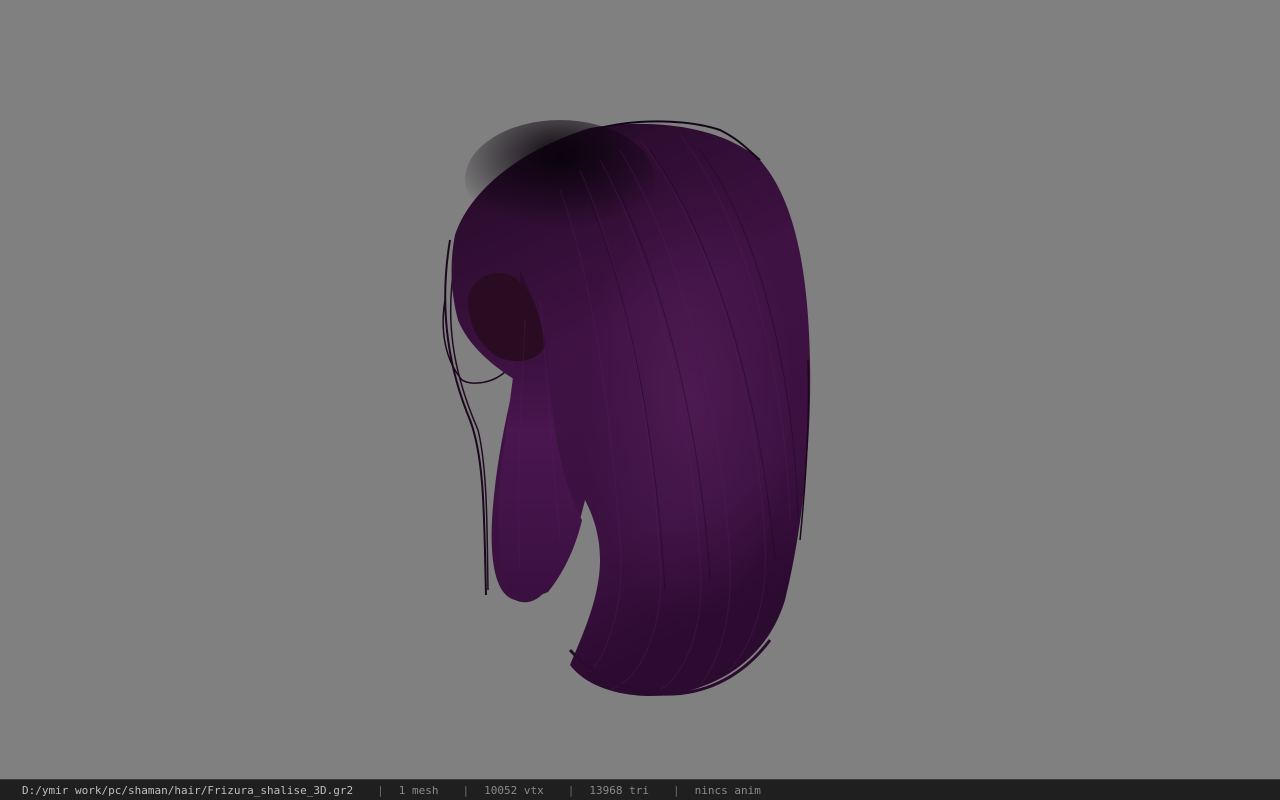 Image resolution: width=1280 pixels, height=800 pixels. Describe the element at coordinates (514, 790) in the screenshot. I see `vertex-count: 10052 vtx` at that location.